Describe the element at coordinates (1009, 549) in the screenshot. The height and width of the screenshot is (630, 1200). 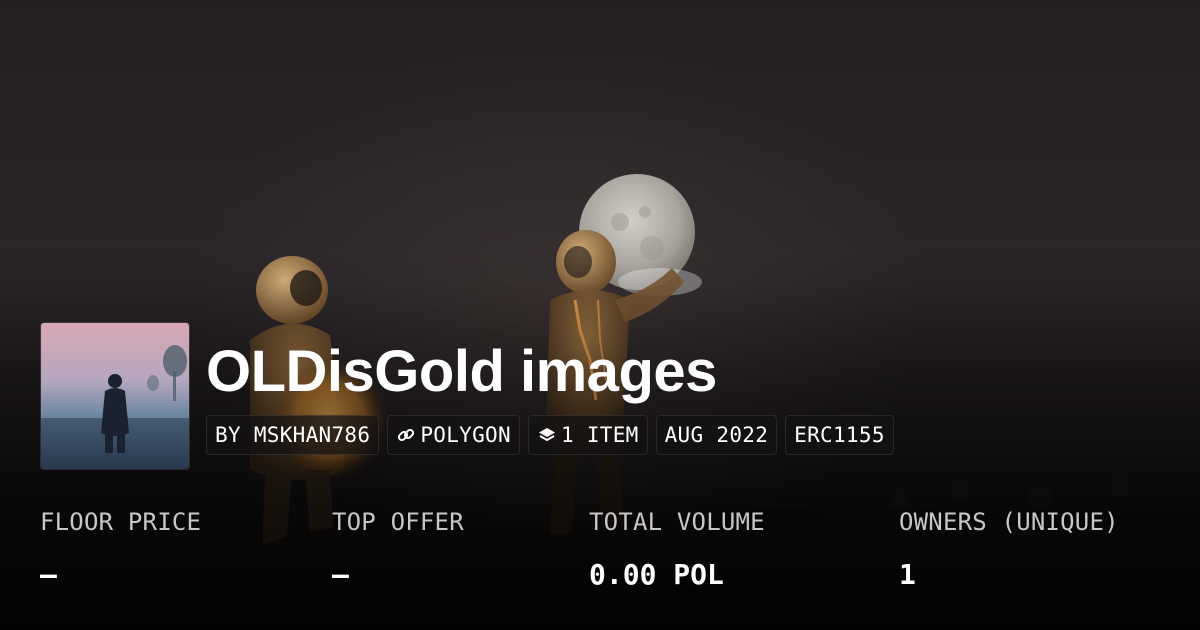
I see `stat-owners: OWNERS (UNIQUE) 1` at that location.